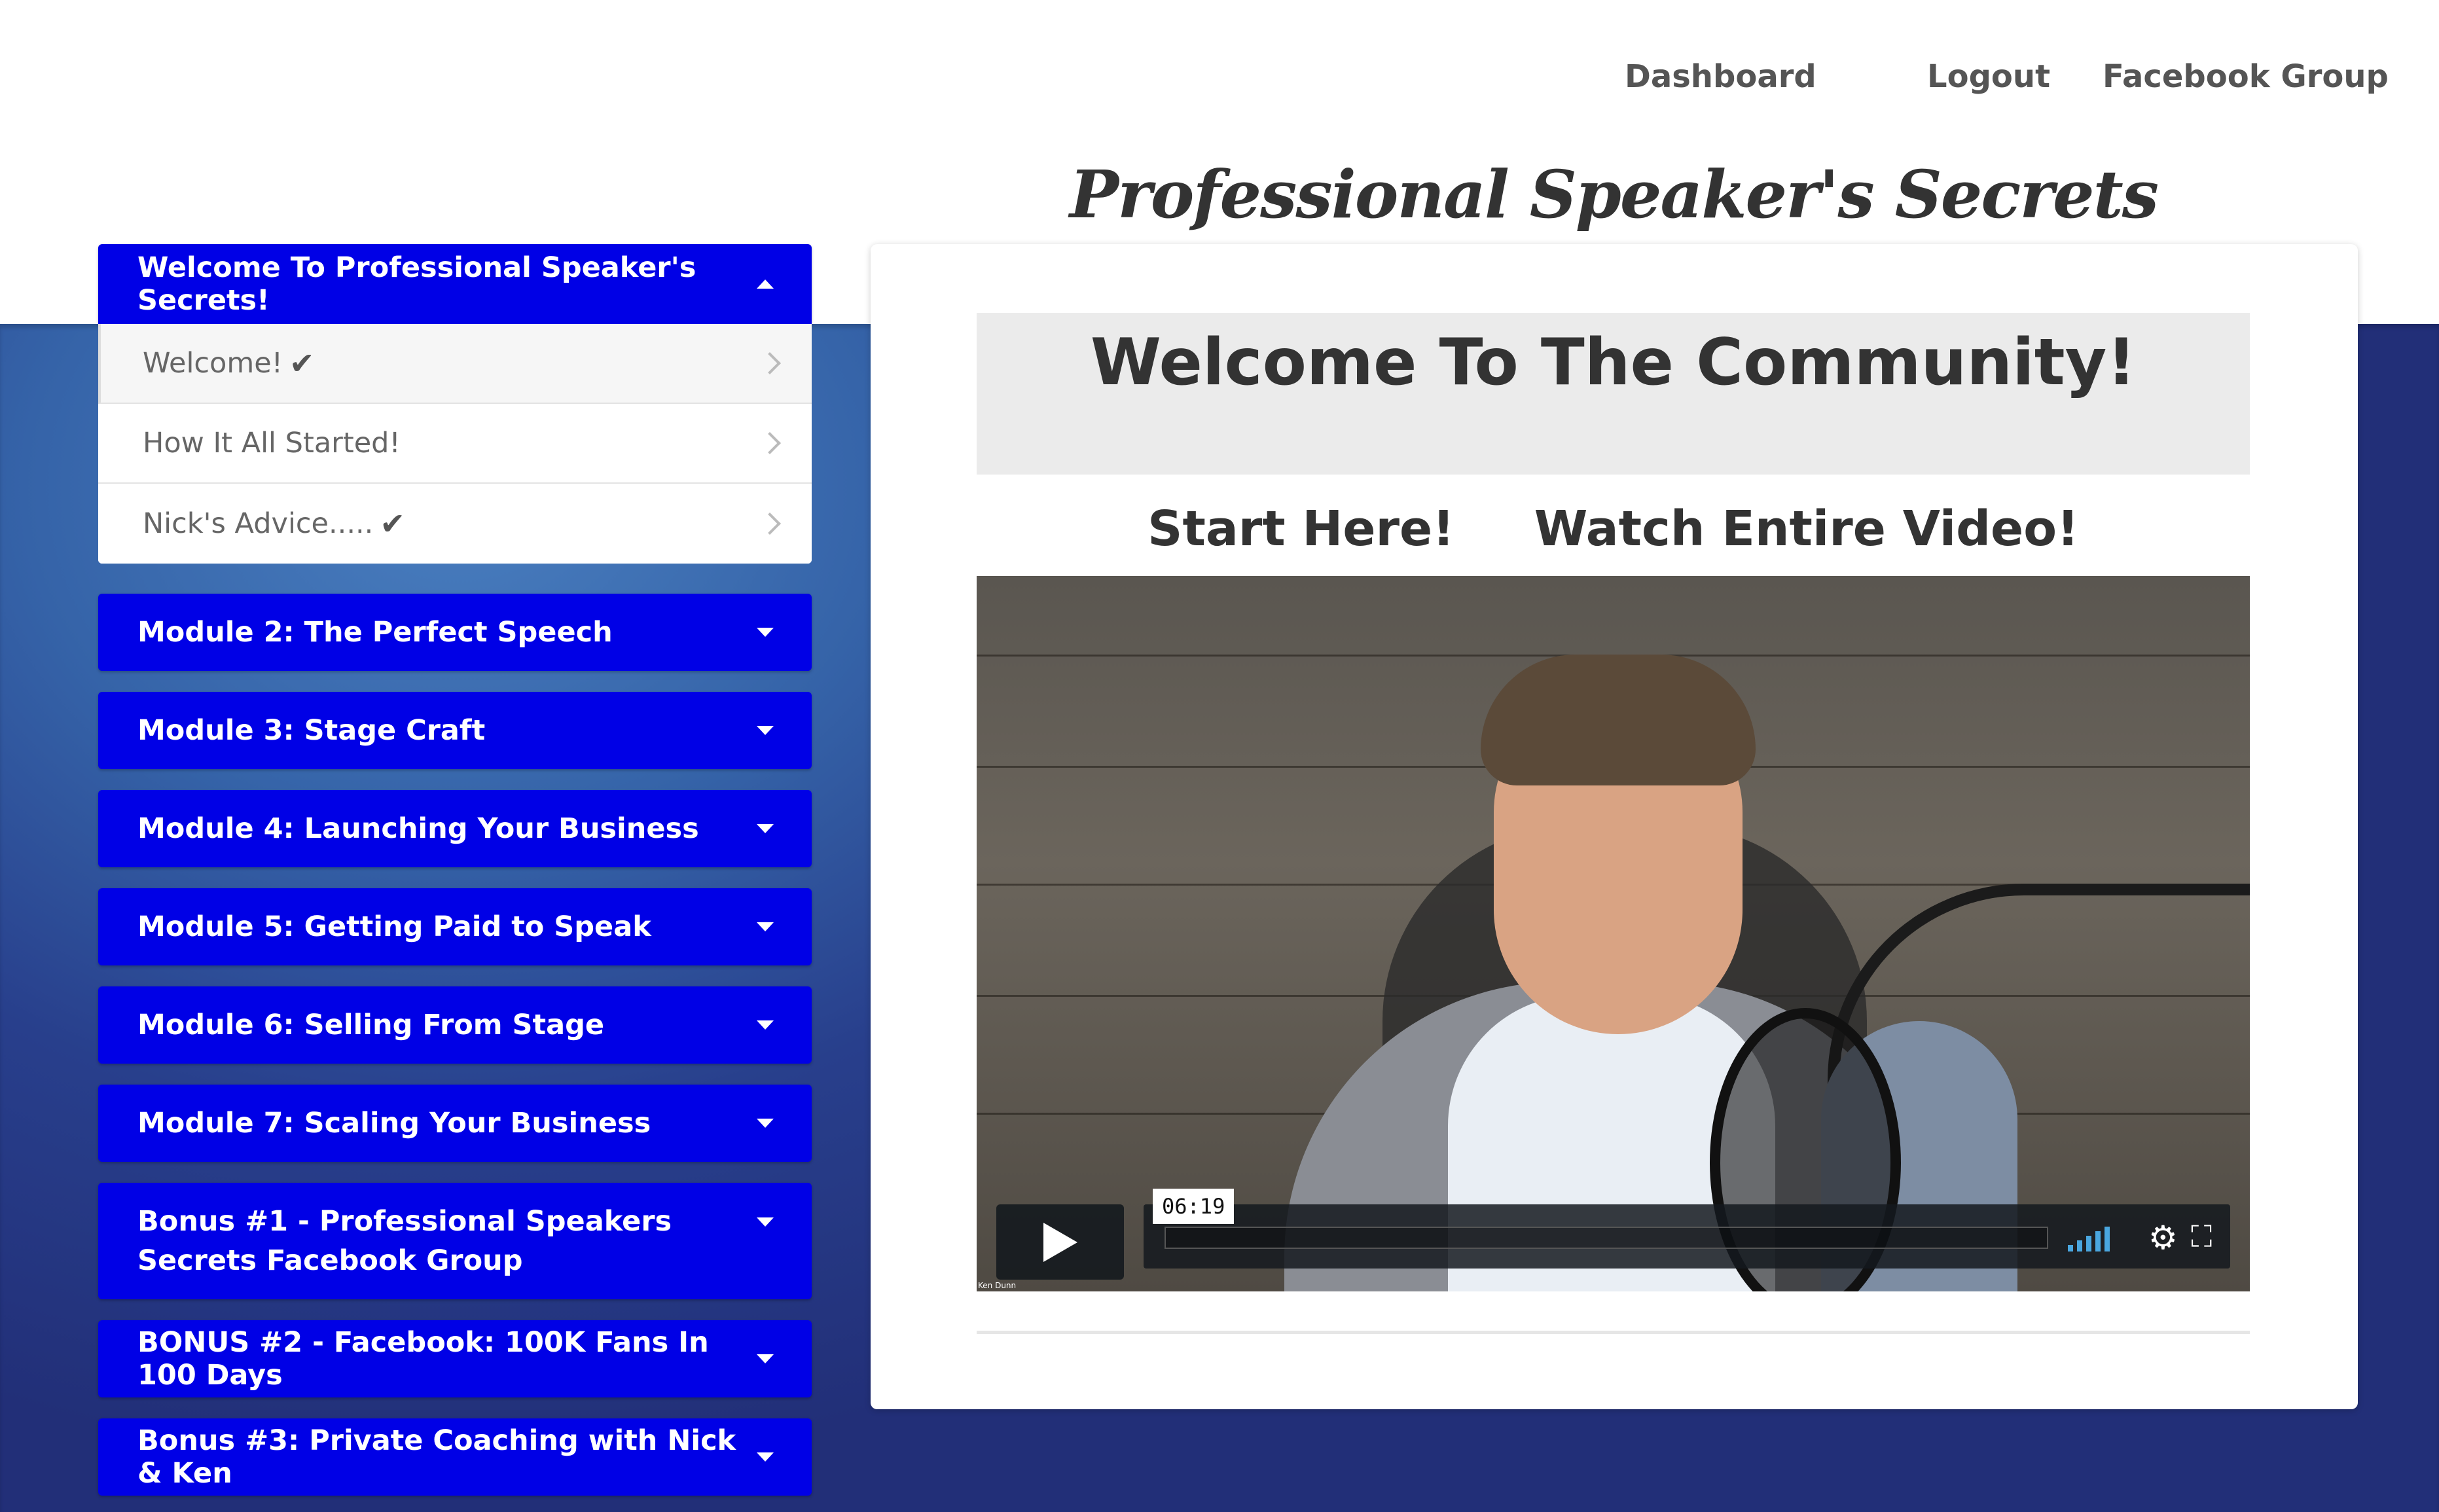 This screenshot has width=2439, height=1512. I want to click on video-watermark: Ken Dunn, so click(997, 1285).